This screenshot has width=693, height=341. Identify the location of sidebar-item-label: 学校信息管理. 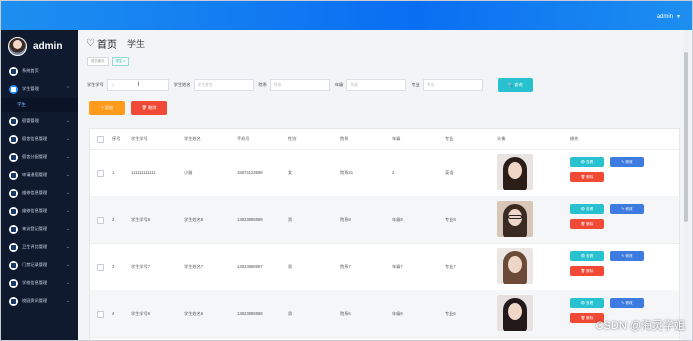
(35, 282).